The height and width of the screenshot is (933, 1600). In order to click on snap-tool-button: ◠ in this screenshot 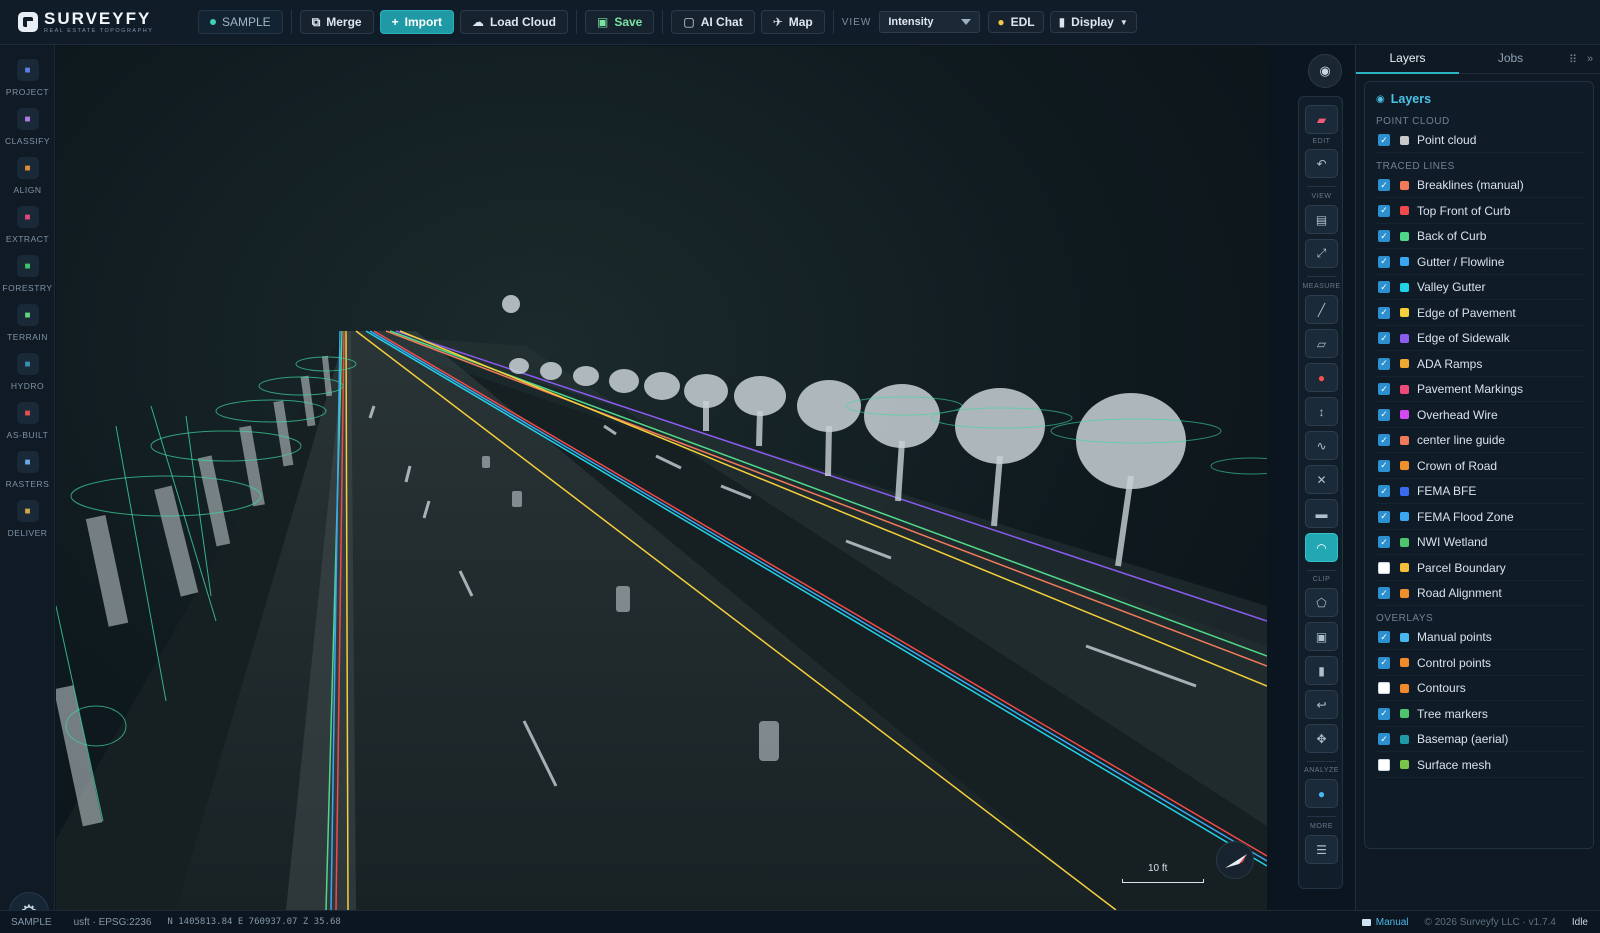, I will do `click(1321, 547)`.